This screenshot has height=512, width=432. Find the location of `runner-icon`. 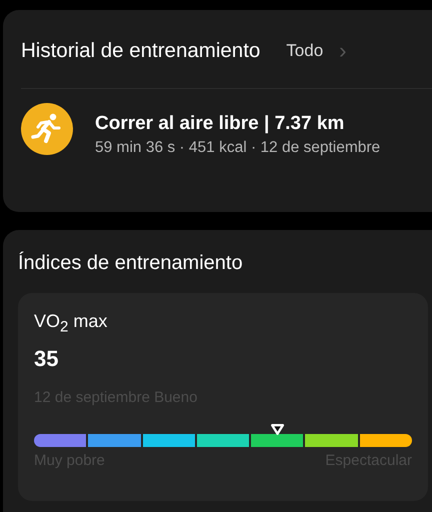

runner-icon is located at coordinates (47, 129).